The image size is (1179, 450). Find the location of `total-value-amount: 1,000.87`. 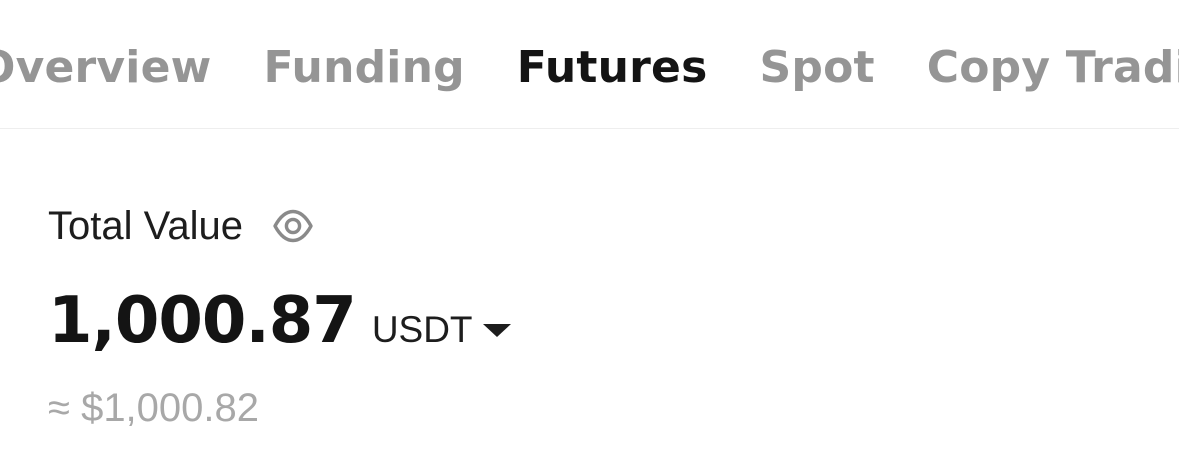

total-value-amount: 1,000.87 is located at coordinates (202, 321).